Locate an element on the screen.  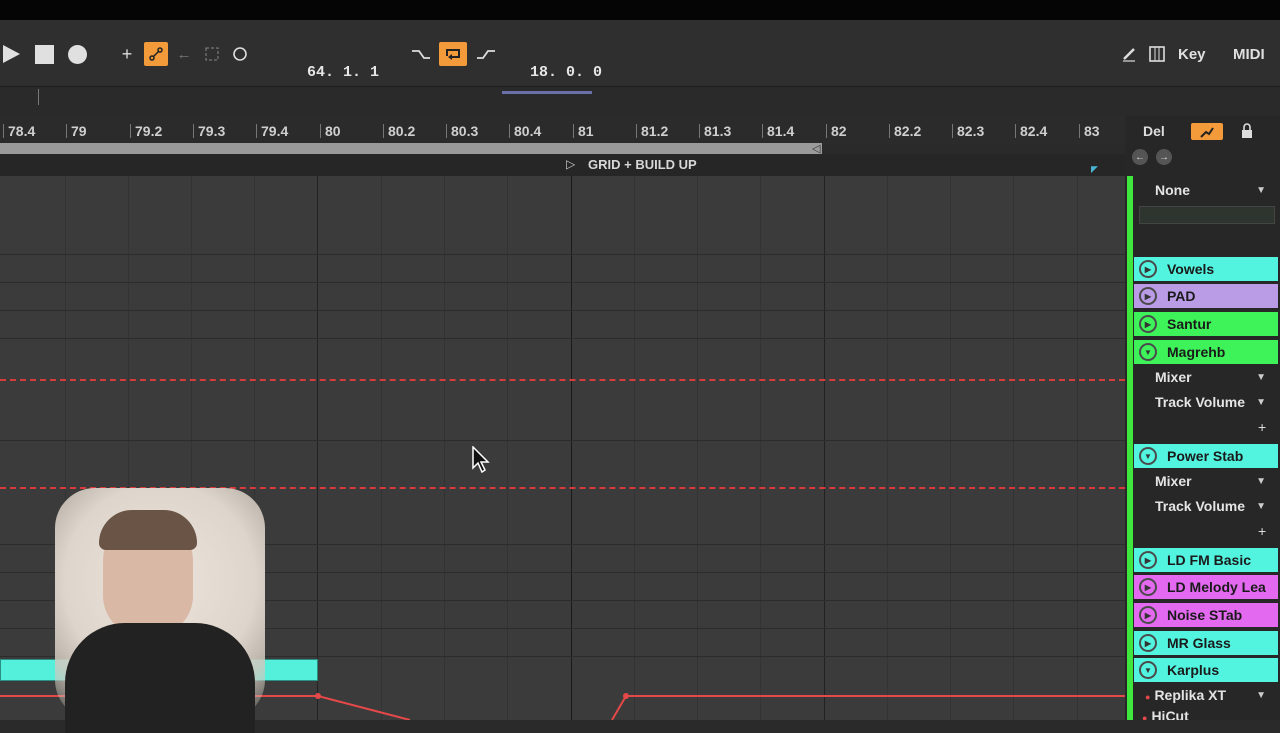
ruler-tick: 80 is located at coordinates (330, 131).